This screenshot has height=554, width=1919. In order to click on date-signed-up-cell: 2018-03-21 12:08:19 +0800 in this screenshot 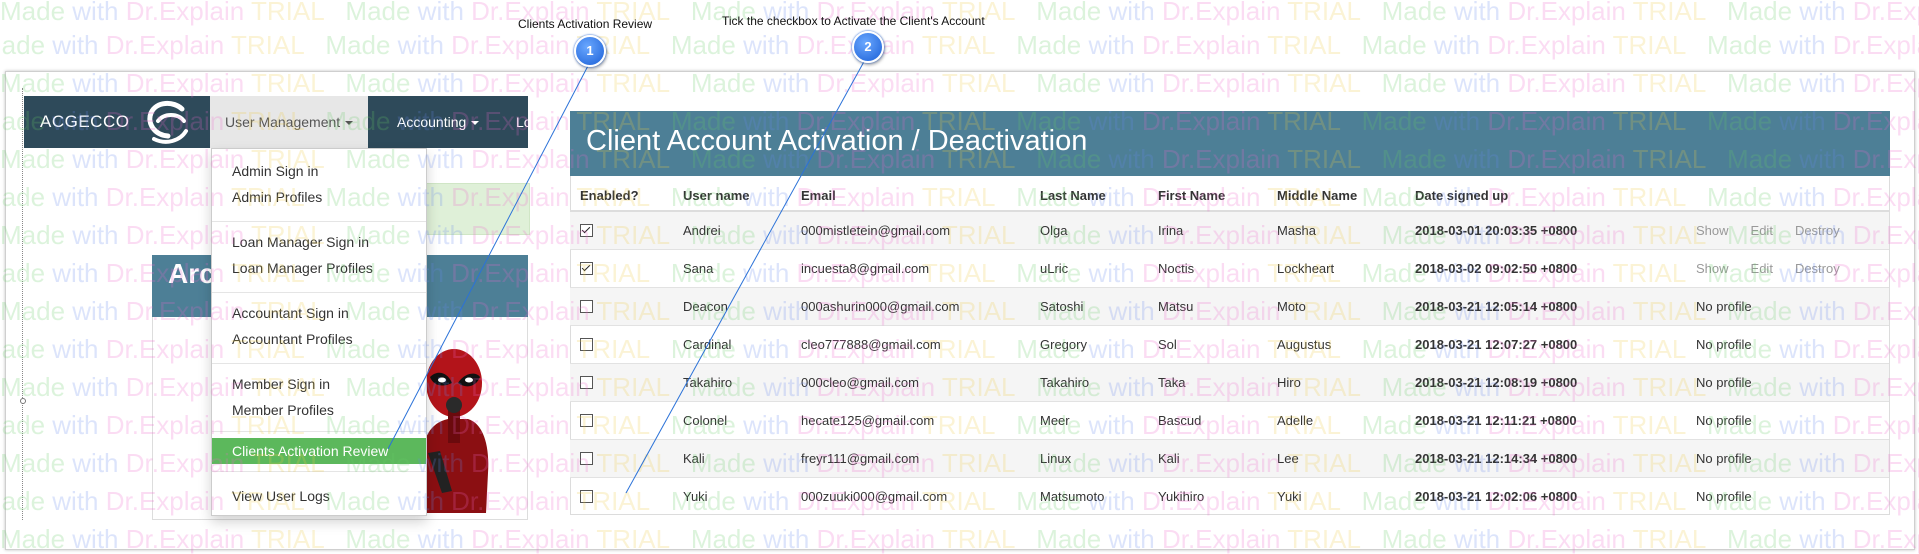, I will do `click(1545, 382)`.